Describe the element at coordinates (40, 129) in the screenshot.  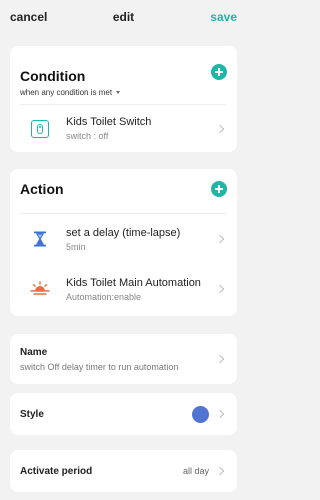
I see `switch-icon` at that location.